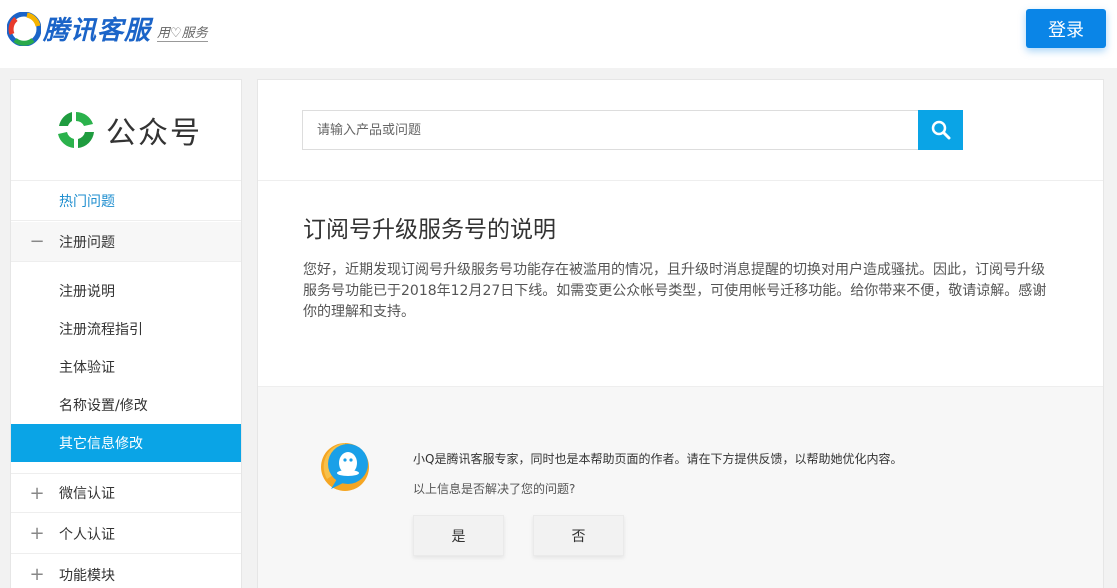  I want to click on sidebar-group-registration: − 注册问题, so click(126, 242).